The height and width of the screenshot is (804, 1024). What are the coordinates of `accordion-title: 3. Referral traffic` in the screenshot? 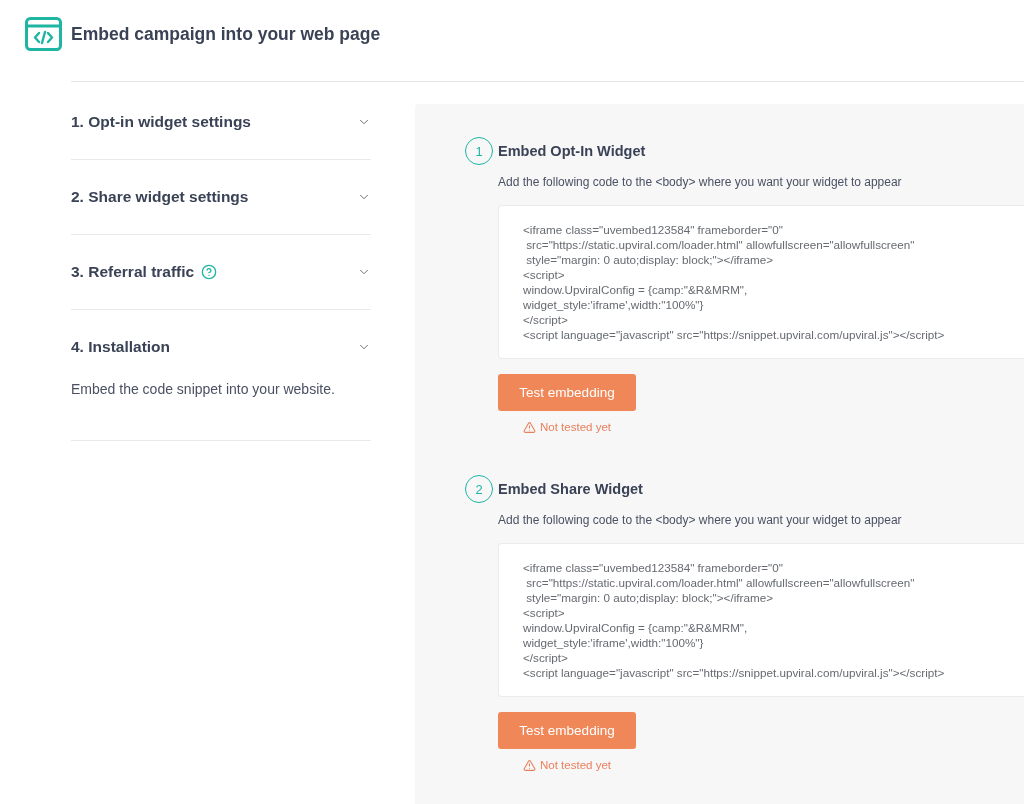 It's located at (133, 272).